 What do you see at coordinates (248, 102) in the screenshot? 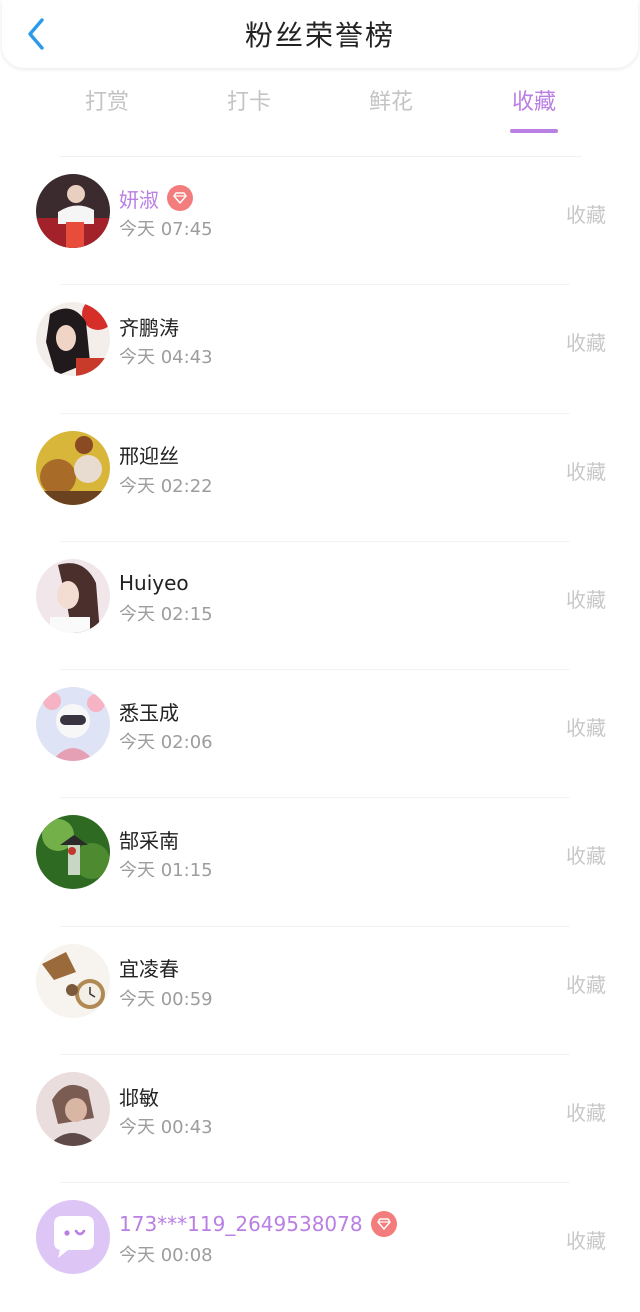
I see `tab-label: 打卡` at bounding box center [248, 102].